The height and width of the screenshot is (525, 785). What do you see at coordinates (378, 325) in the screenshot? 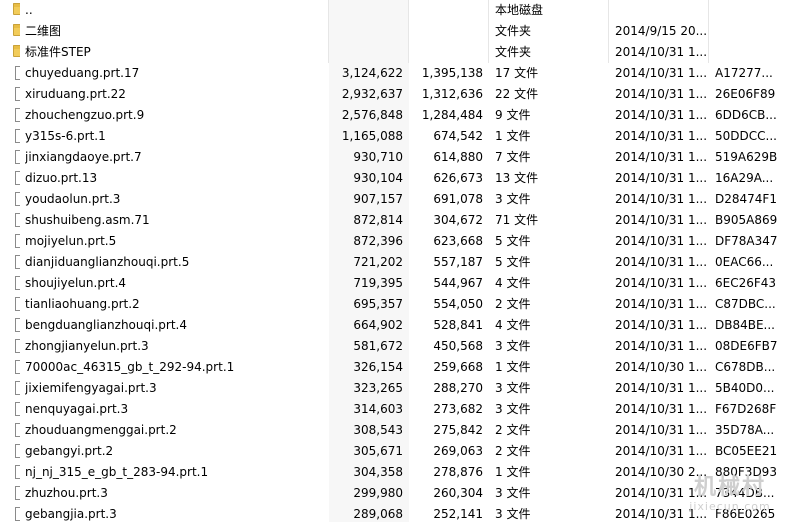
I see `file-size: 664,902` at bounding box center [378, 325].